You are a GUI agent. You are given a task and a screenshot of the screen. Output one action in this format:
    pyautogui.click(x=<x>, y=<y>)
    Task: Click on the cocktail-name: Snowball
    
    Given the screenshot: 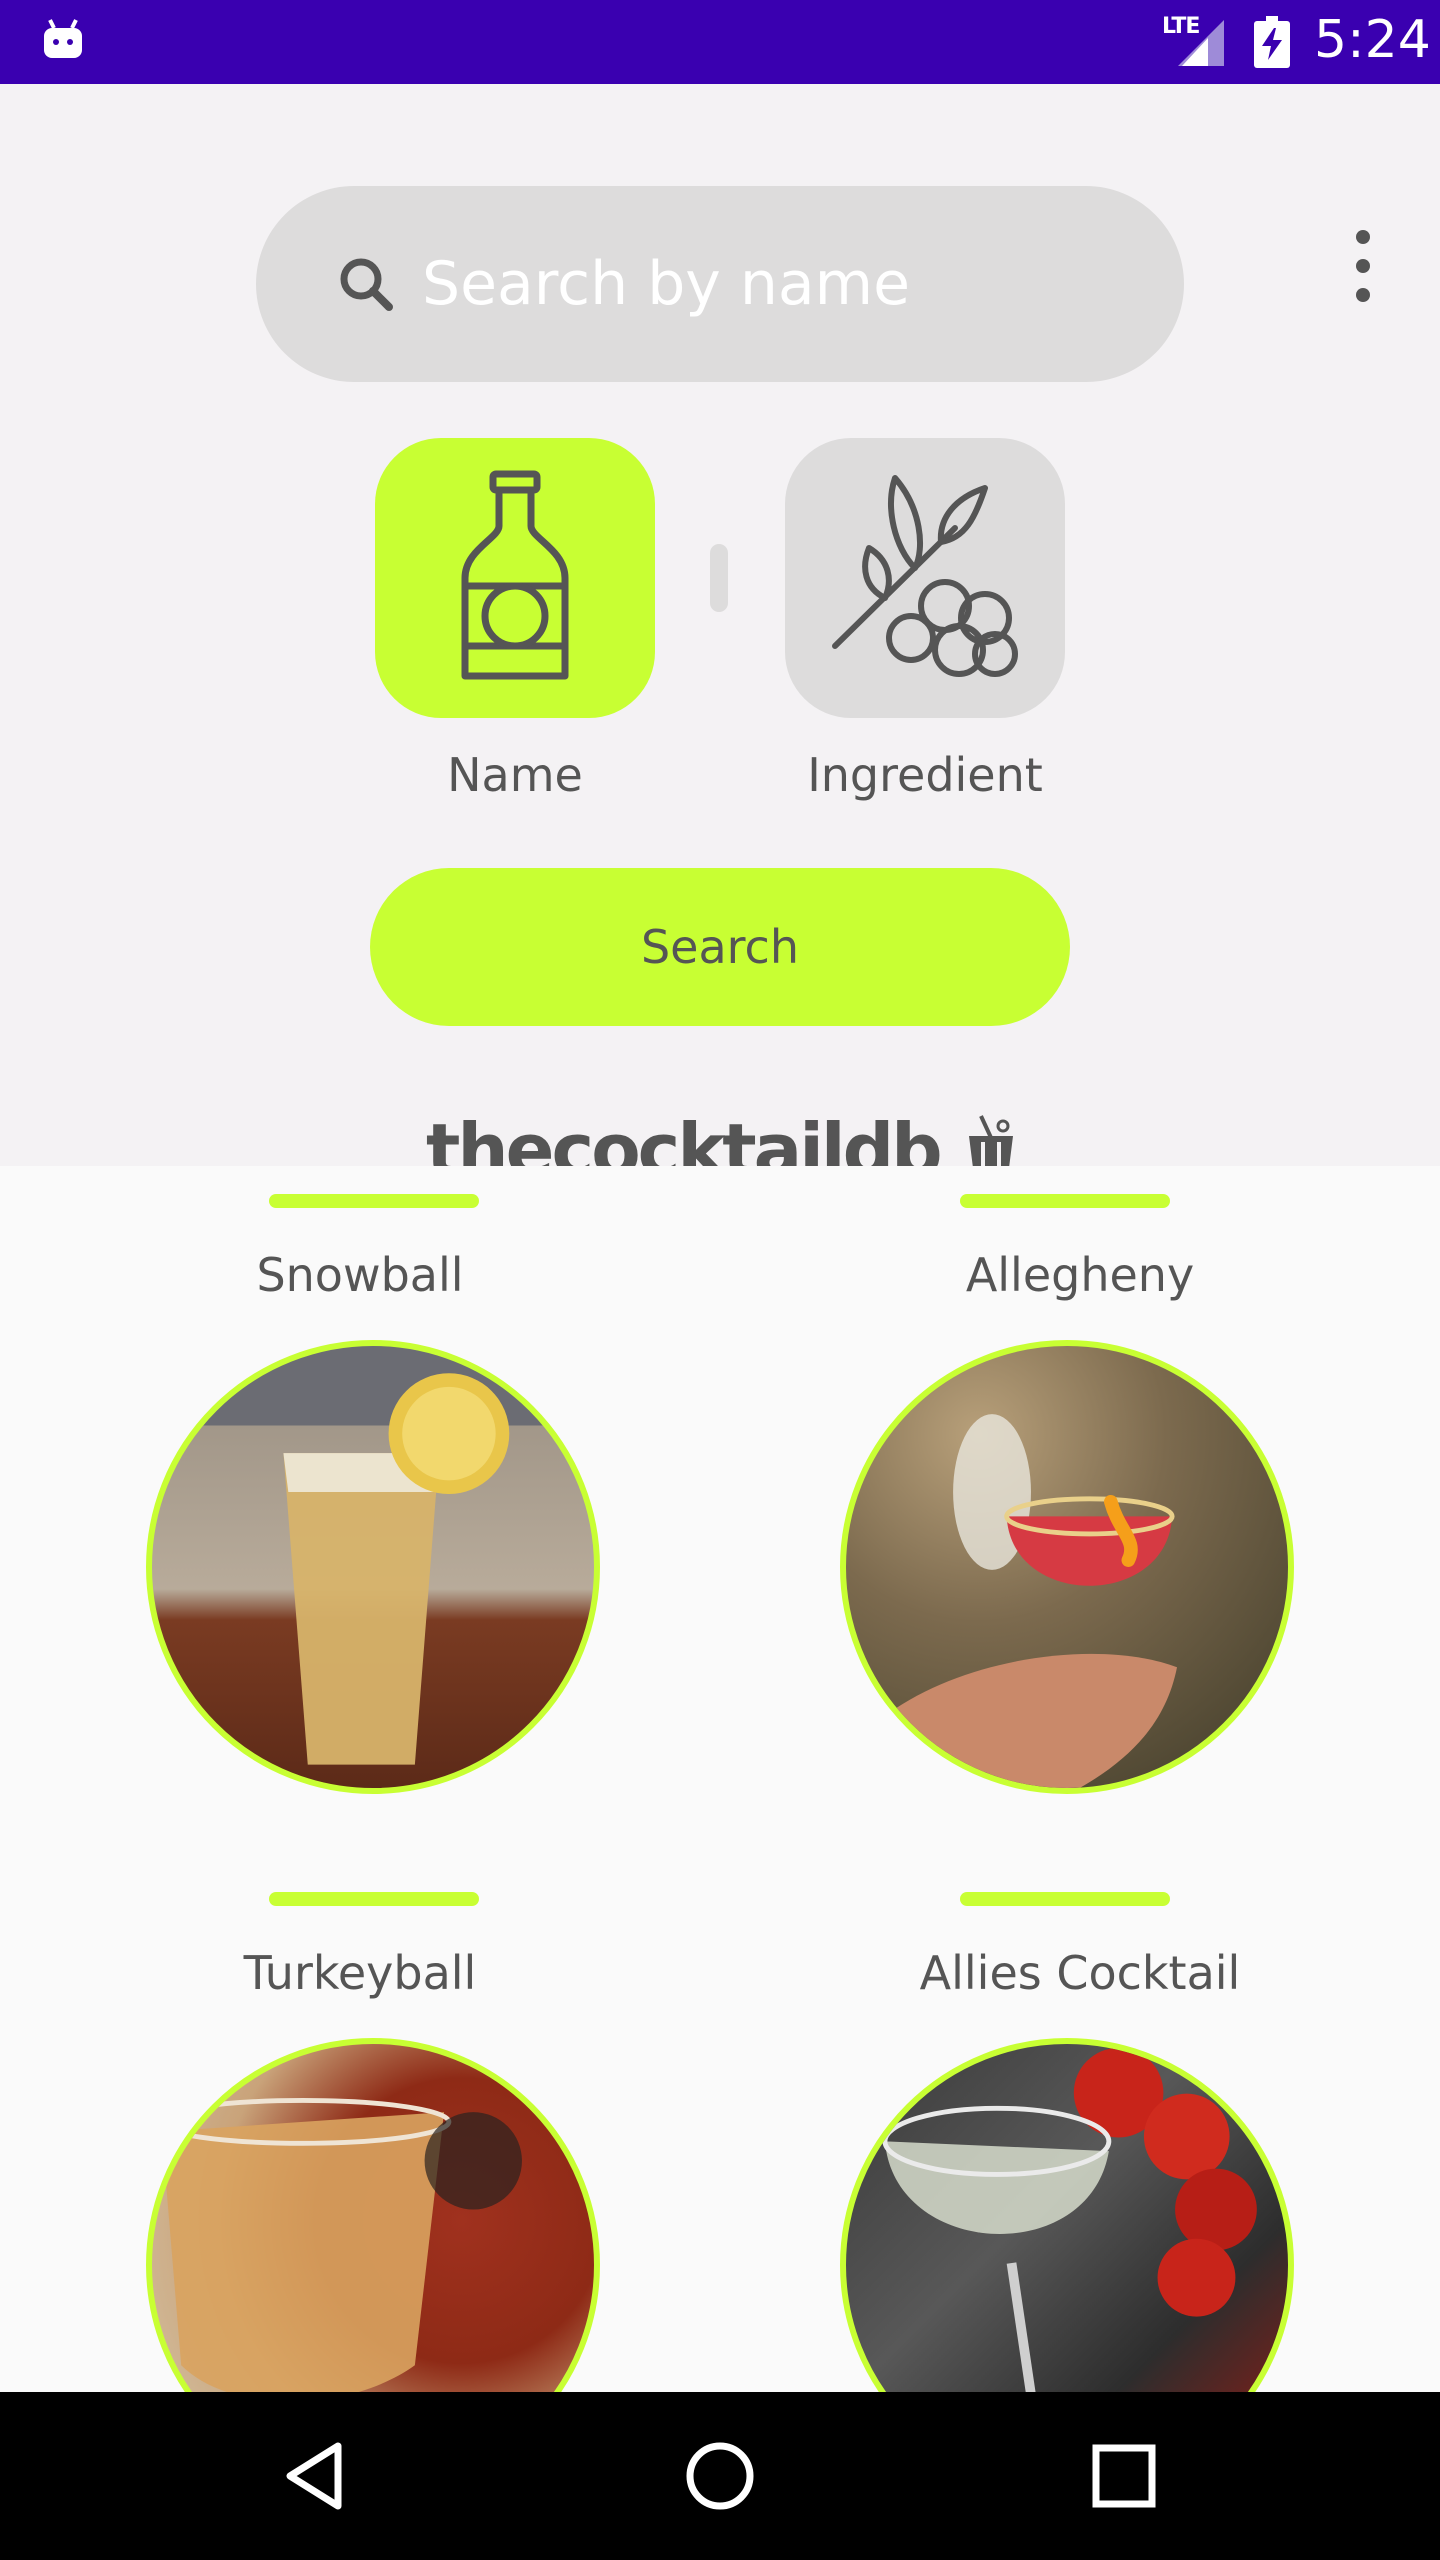 What is the action you would take?
    pyautogui.click(x=360, y=1275)
    